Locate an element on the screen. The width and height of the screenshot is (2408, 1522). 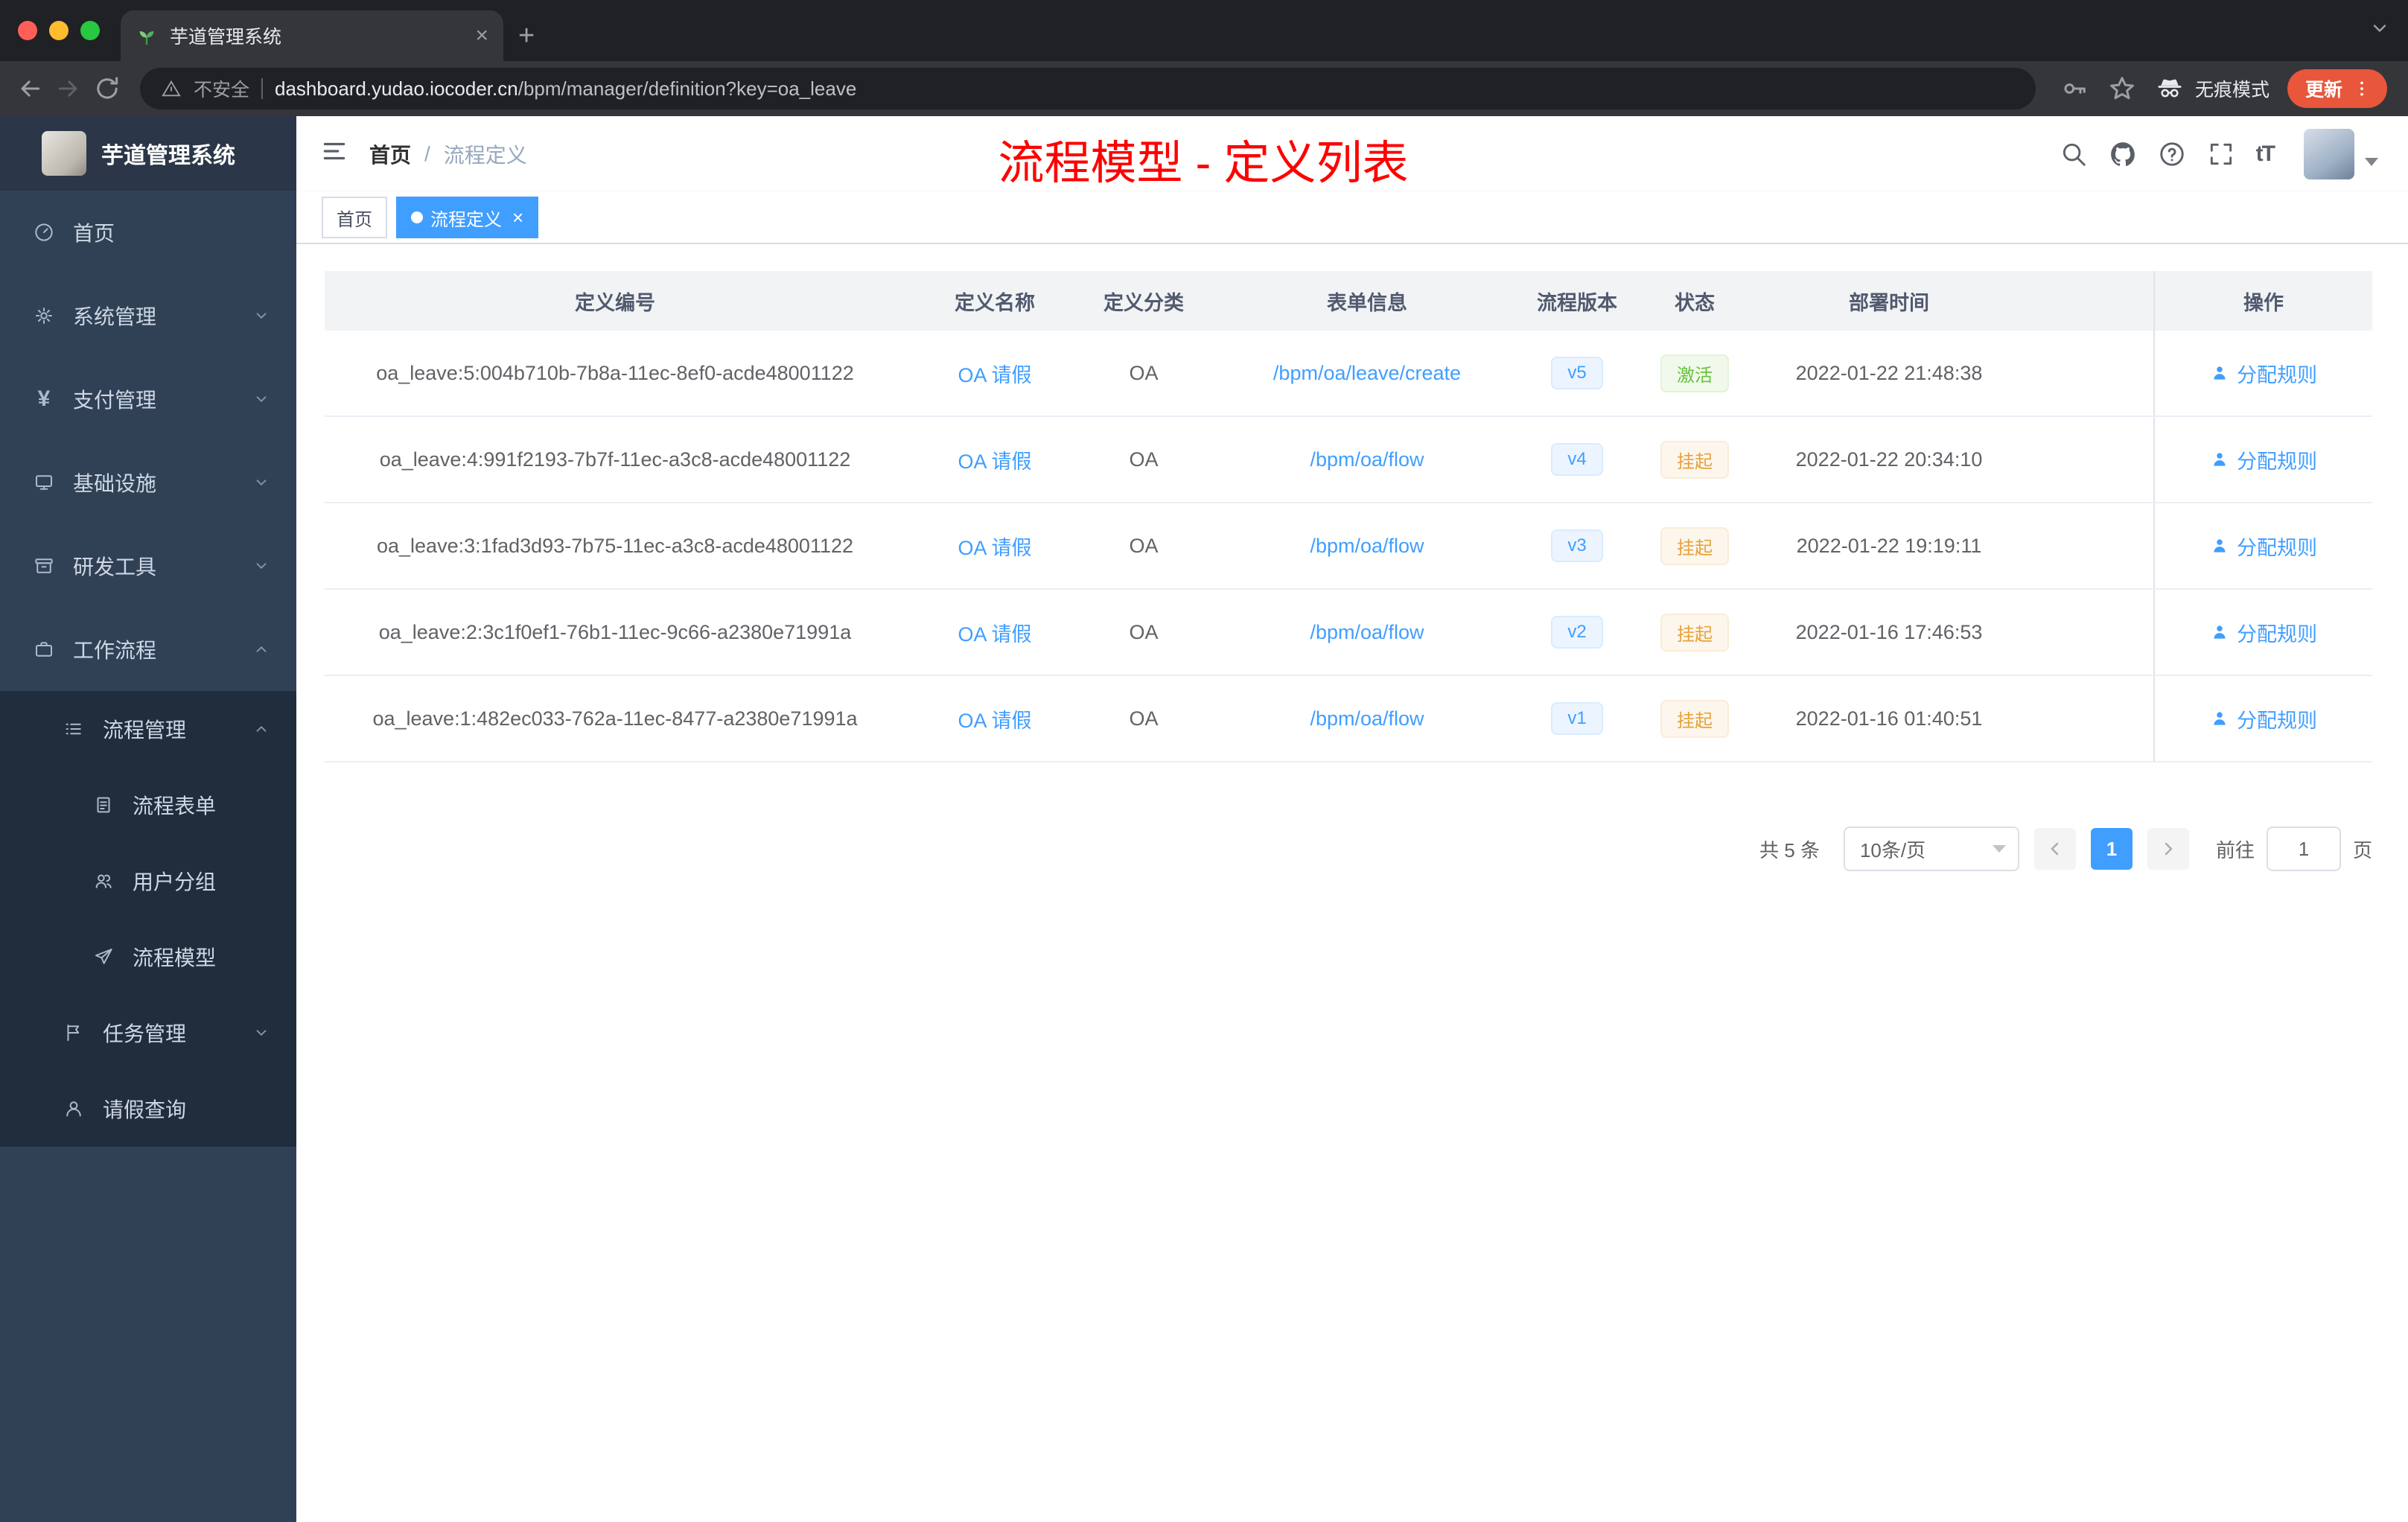
sidebar-item-process-form: 流程表单 is located at coordinates (148, 805).